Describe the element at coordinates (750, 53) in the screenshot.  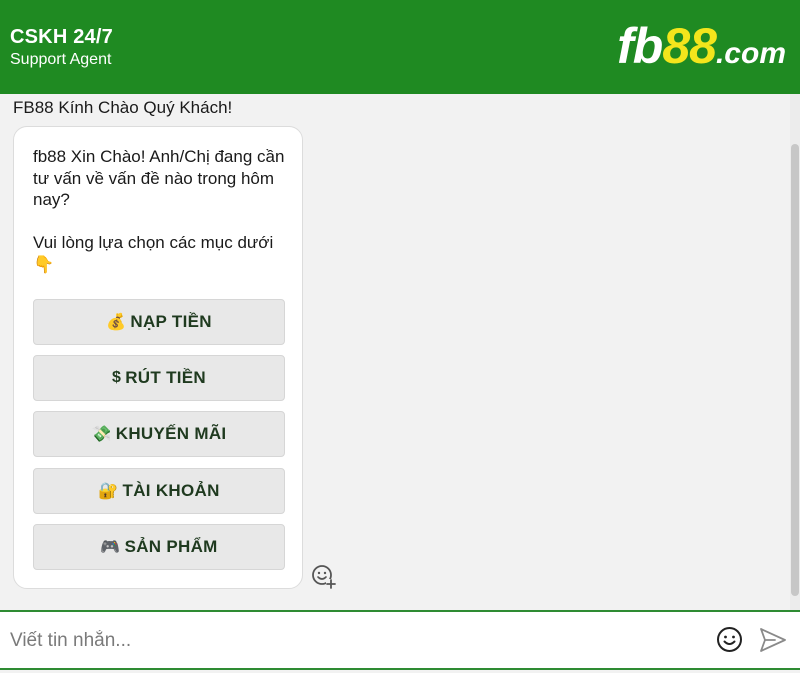
I see `logo-part-com: .com` at that location.